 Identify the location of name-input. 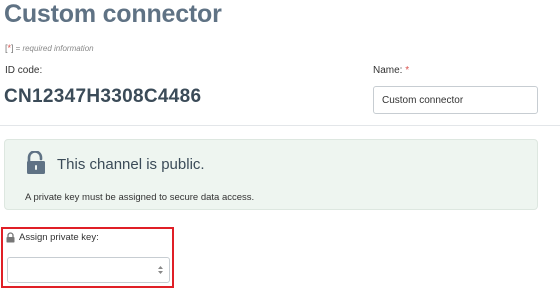
(455, 100).